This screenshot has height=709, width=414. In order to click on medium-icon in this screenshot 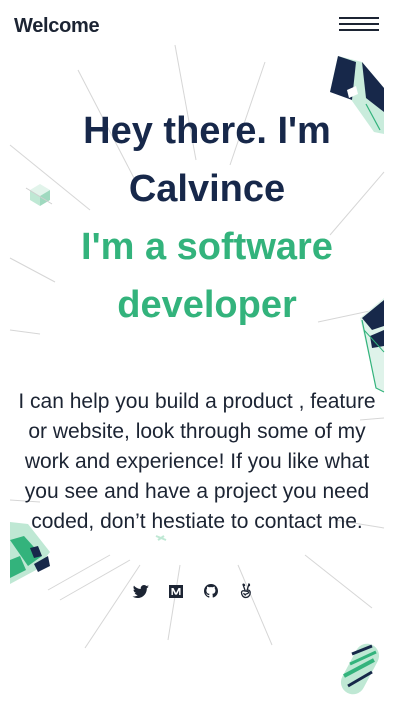, I will do `click(175, 591)`.